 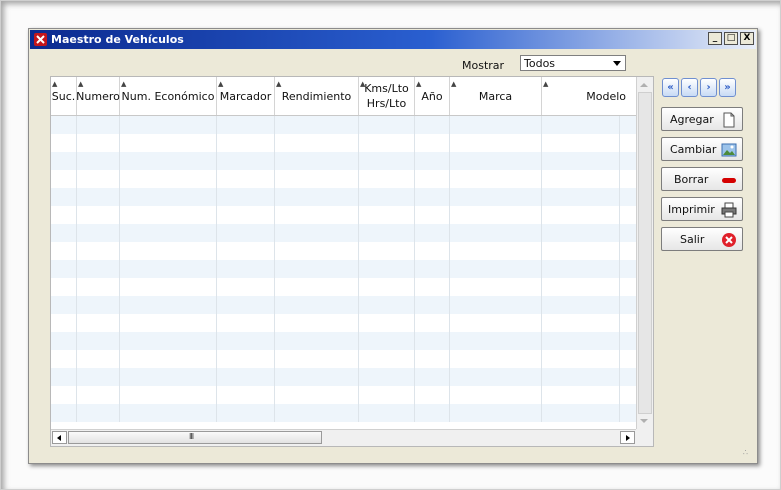 What do you see at coordinates (195, 437) in the screenshot?
I see `horizontal-scroll-thumb: III` at bounding box center [195, 437].